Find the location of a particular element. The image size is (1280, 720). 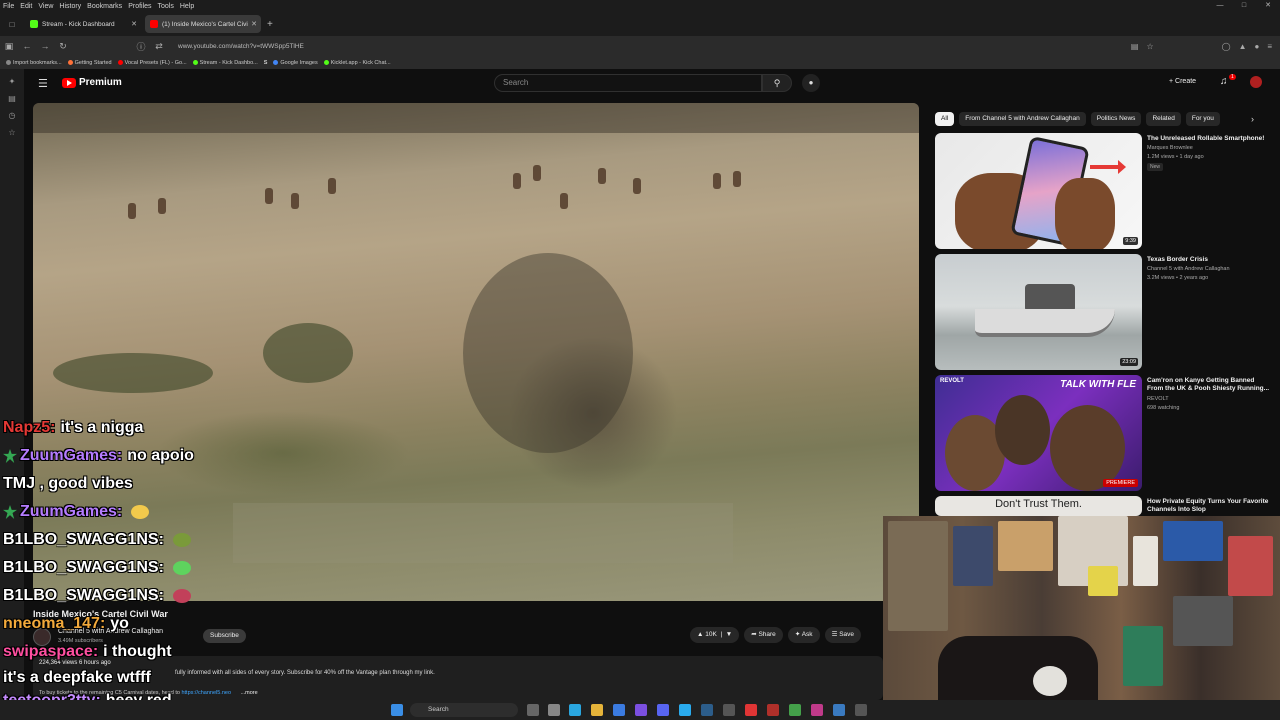

reader-view-icon: ▤ is located at coordinates (1135, 46).